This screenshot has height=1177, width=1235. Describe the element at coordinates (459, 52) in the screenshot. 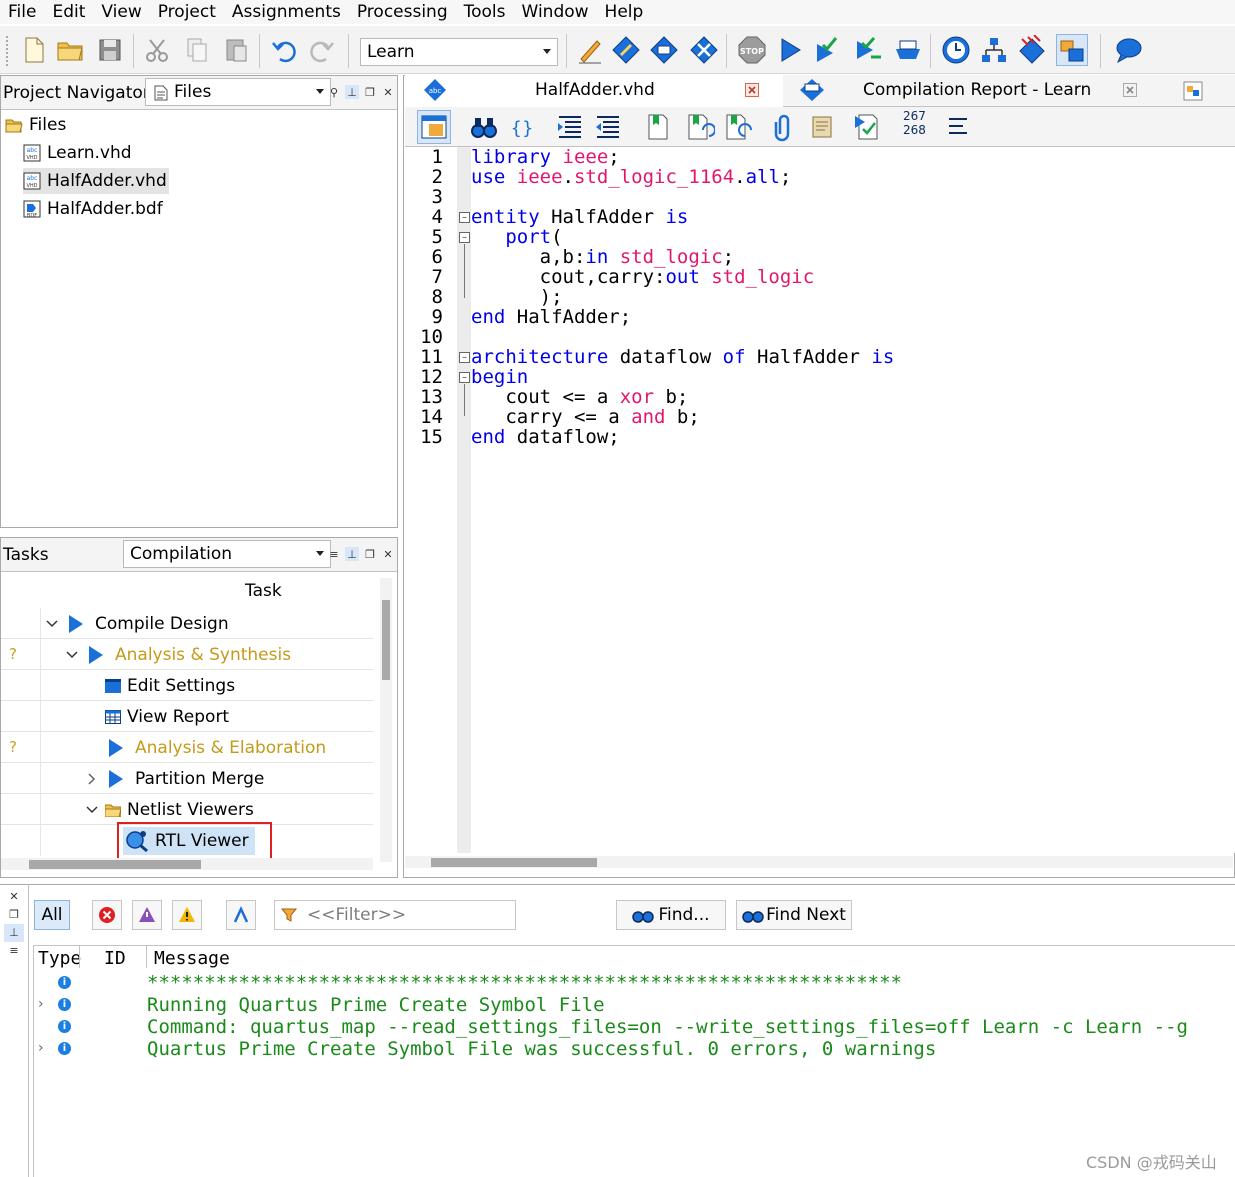

I see `project-combo: Learn` at that location.